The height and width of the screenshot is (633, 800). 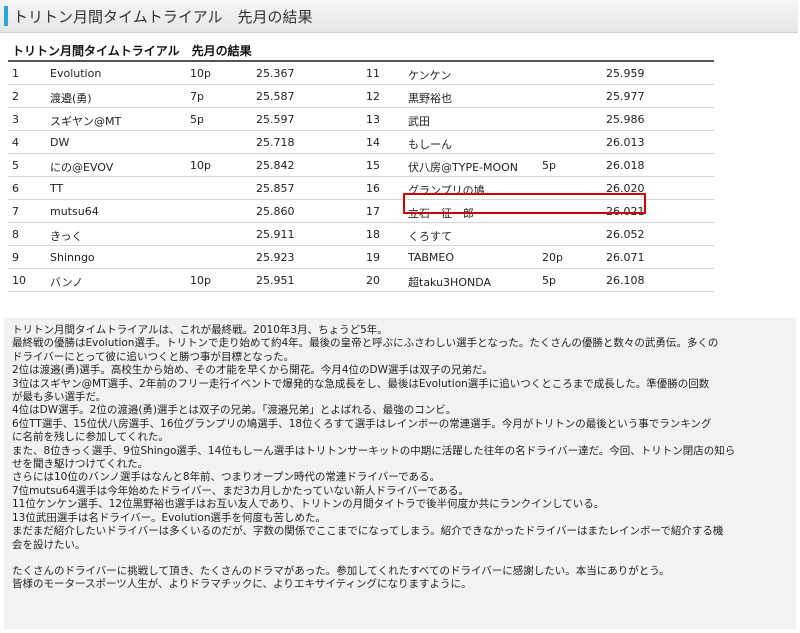 What do you see at coordinates (275, 142) in the screenshot?
I see `lap-time-cell: 25.718` at bounding box center [275, 142].